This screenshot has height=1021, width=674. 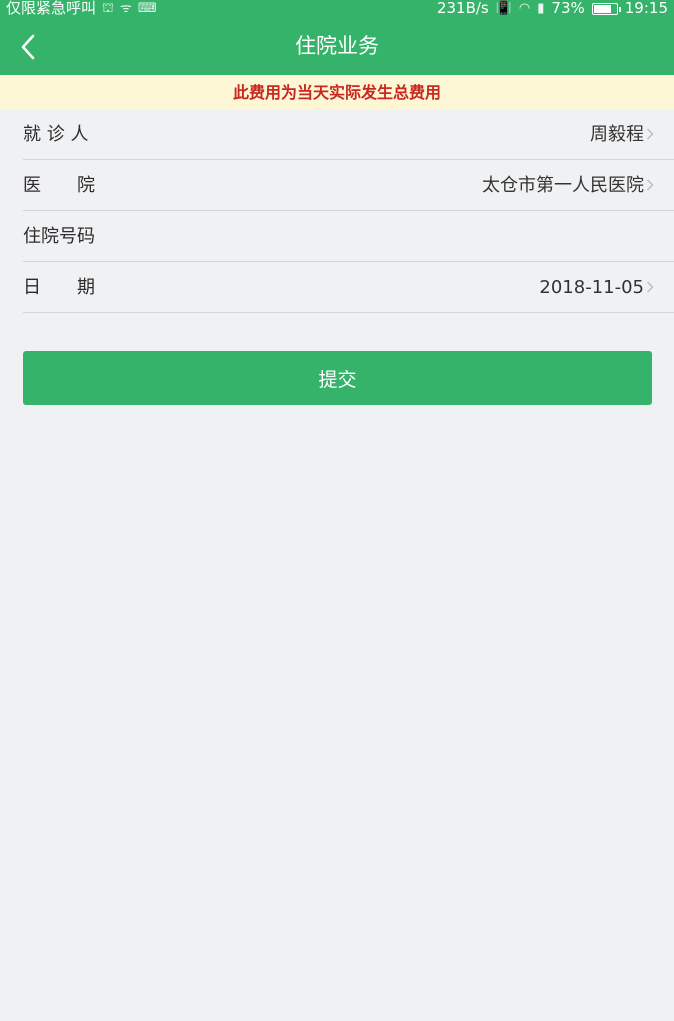 I want to click on hospital-label: 医 院, so click(x=59, y=185).